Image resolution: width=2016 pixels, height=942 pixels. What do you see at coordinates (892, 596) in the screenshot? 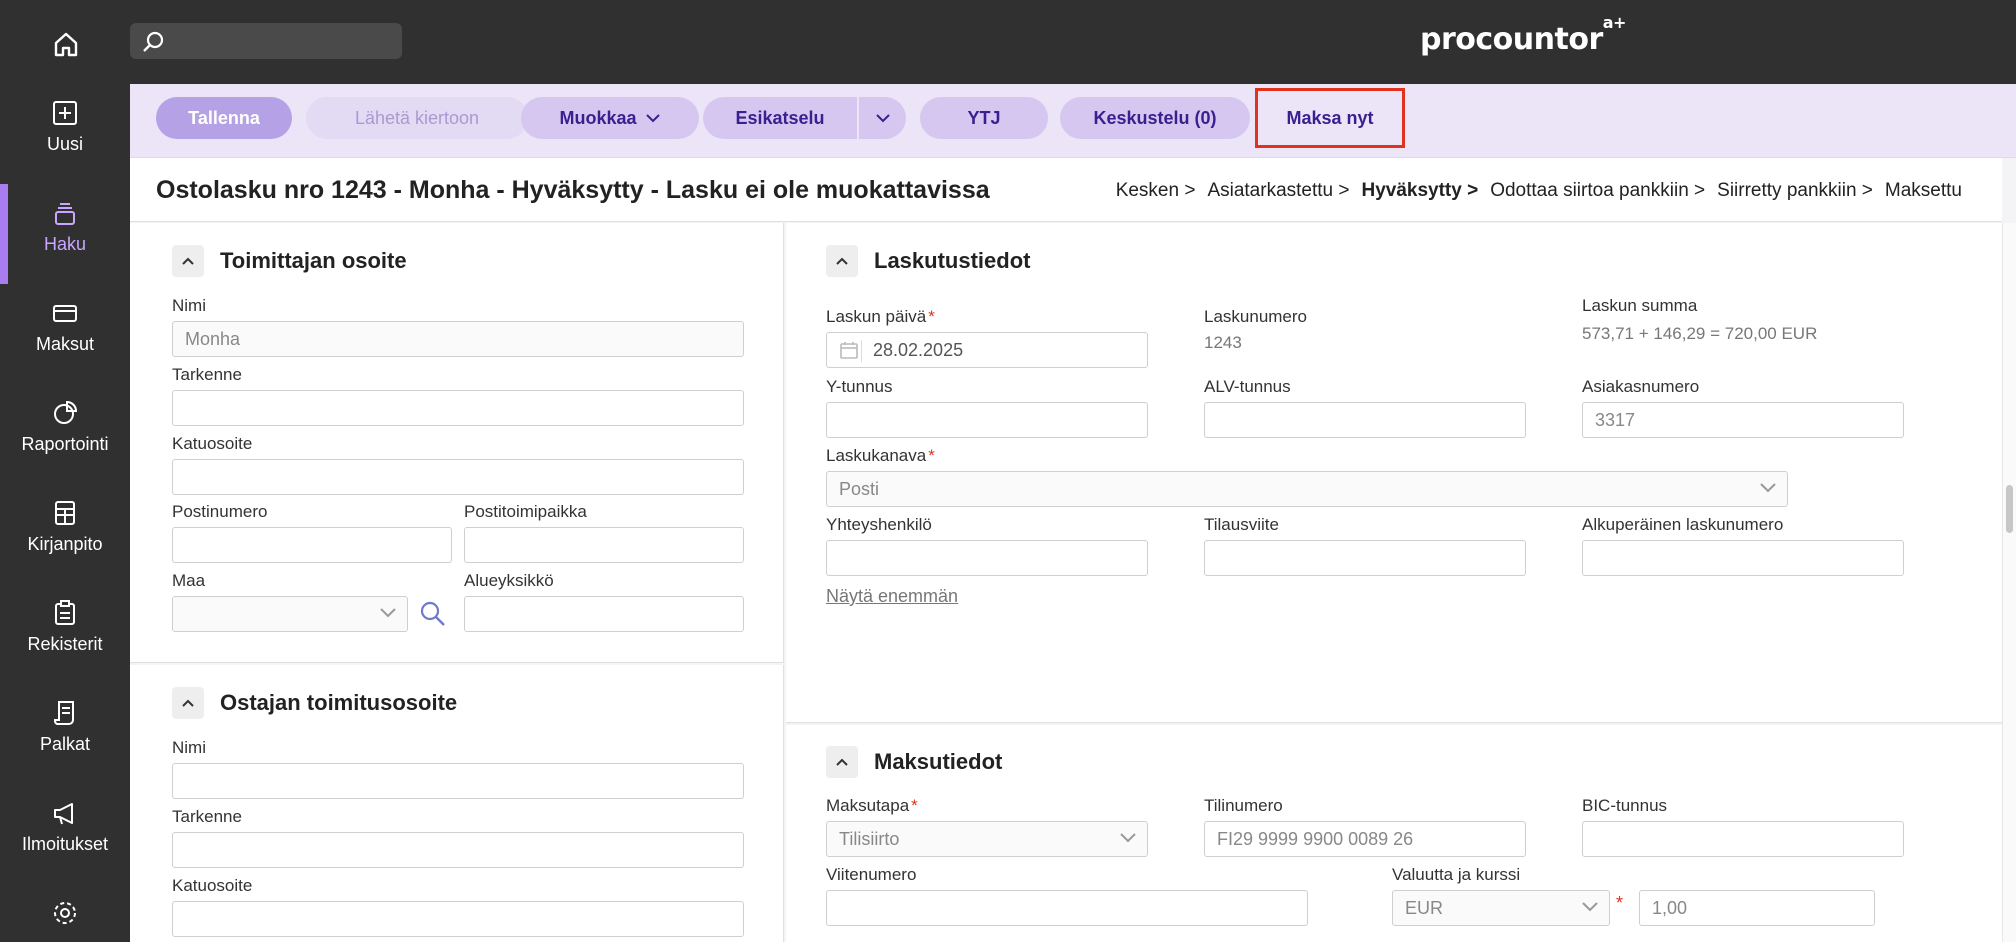
I see `show-more-link: Näytä enemmän` at bounding box center [892, 596].